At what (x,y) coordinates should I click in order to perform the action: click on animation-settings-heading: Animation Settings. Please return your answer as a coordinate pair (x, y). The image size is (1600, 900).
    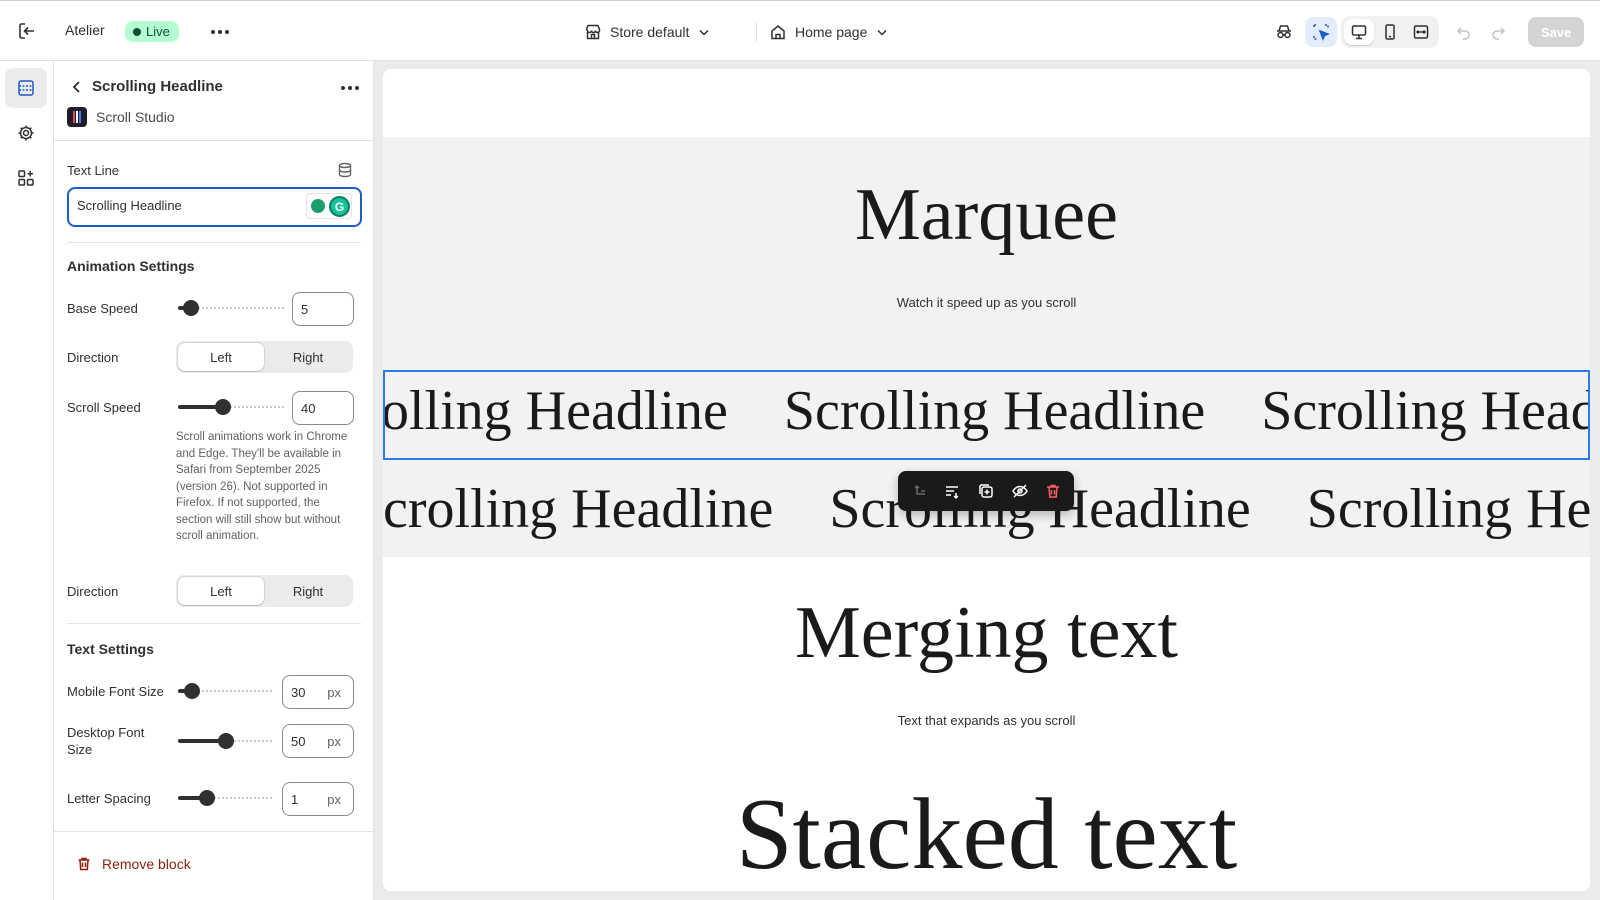
    Looking at the image, I should click on (131, 266).